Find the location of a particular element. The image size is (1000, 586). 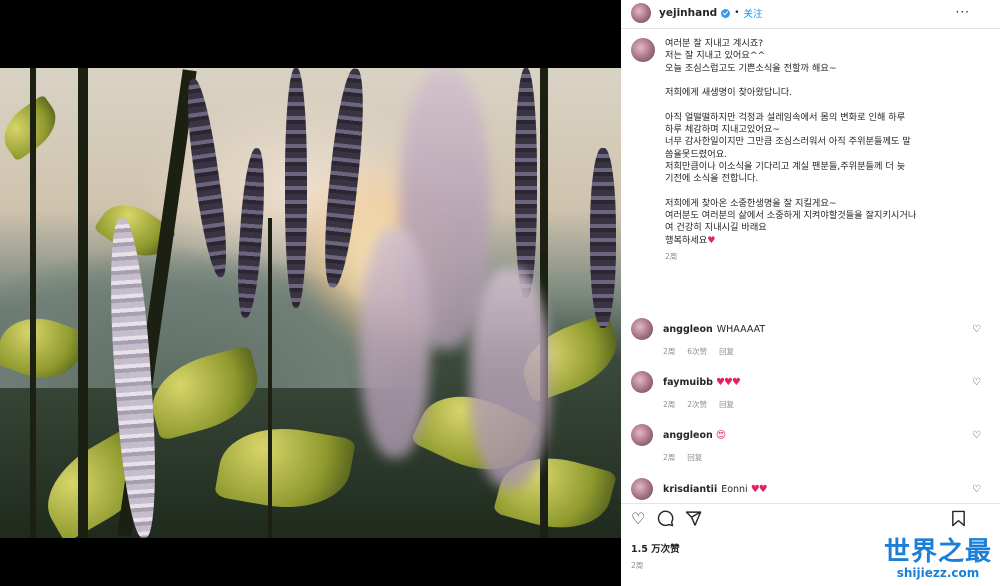

comment-meta: 2周 6次赞 回复 is located at coordinates (822, 351).